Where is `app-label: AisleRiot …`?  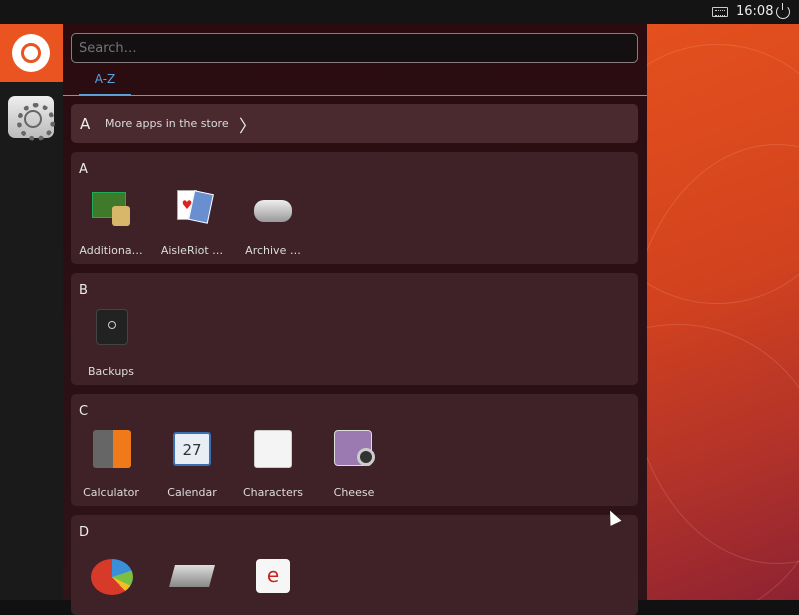
app-label: AisleRiot … is located at coordinates (192, 250).